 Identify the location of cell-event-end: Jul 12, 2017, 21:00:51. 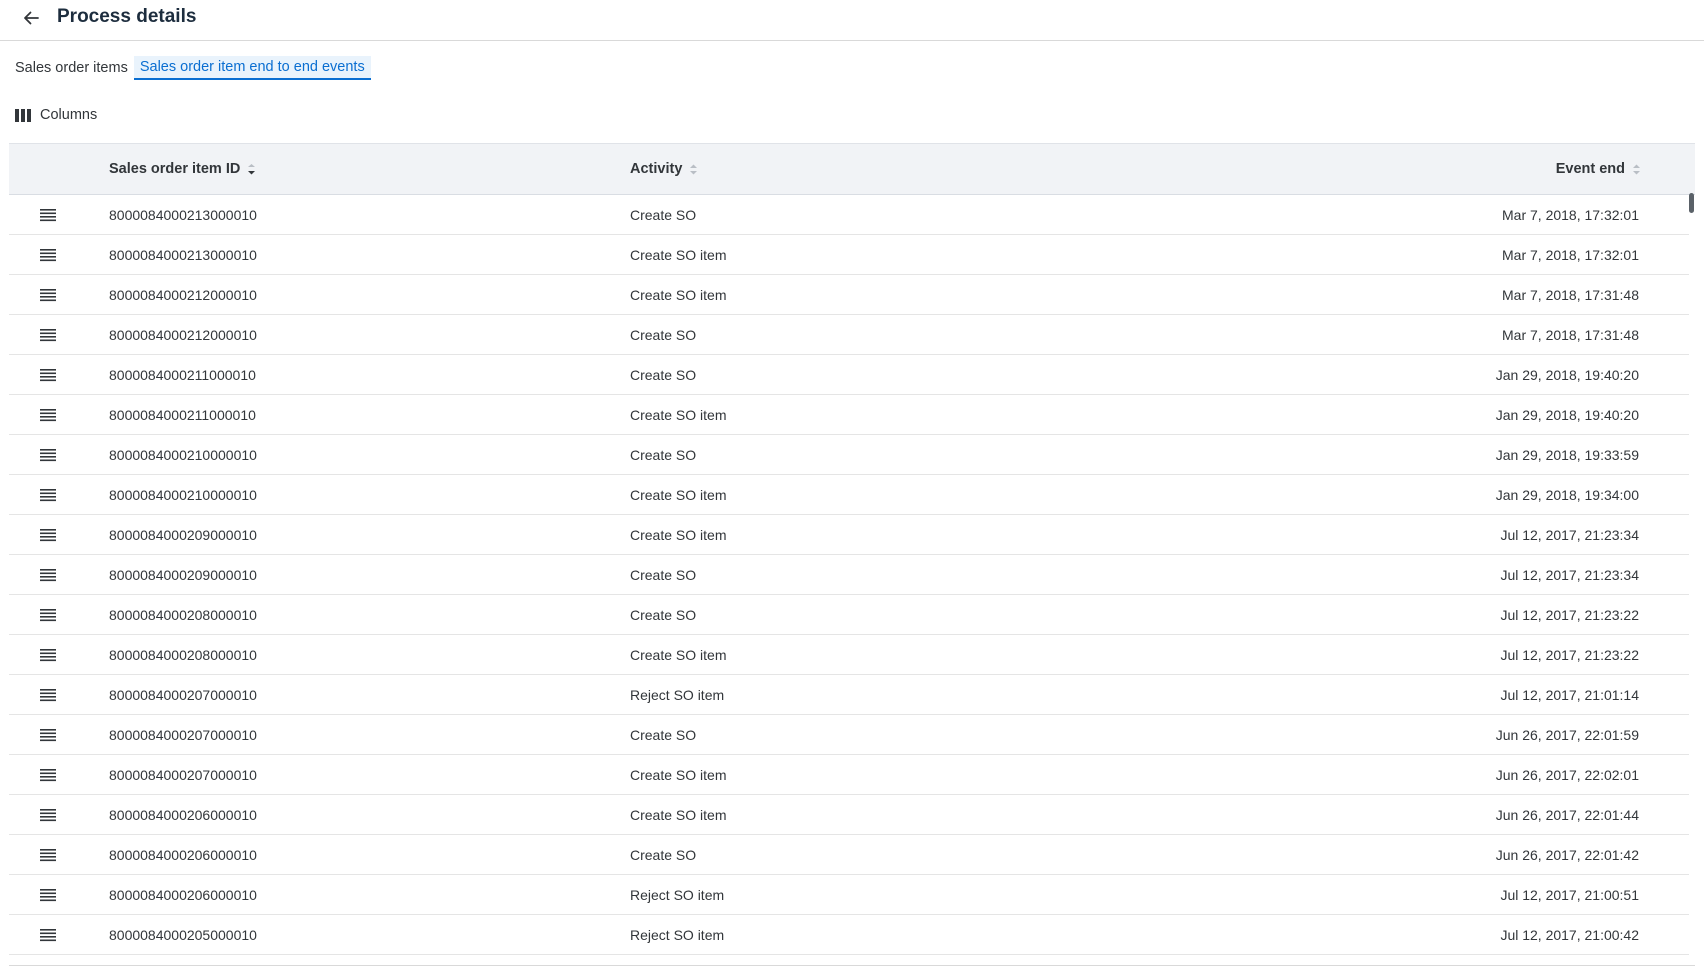
(1569, 894).